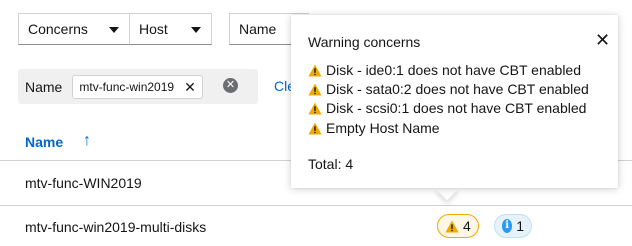  What do you see at coordinates (170, 29) in the screenshot?
I see `host-filter-select: Host` at bounding box center [170, 29].